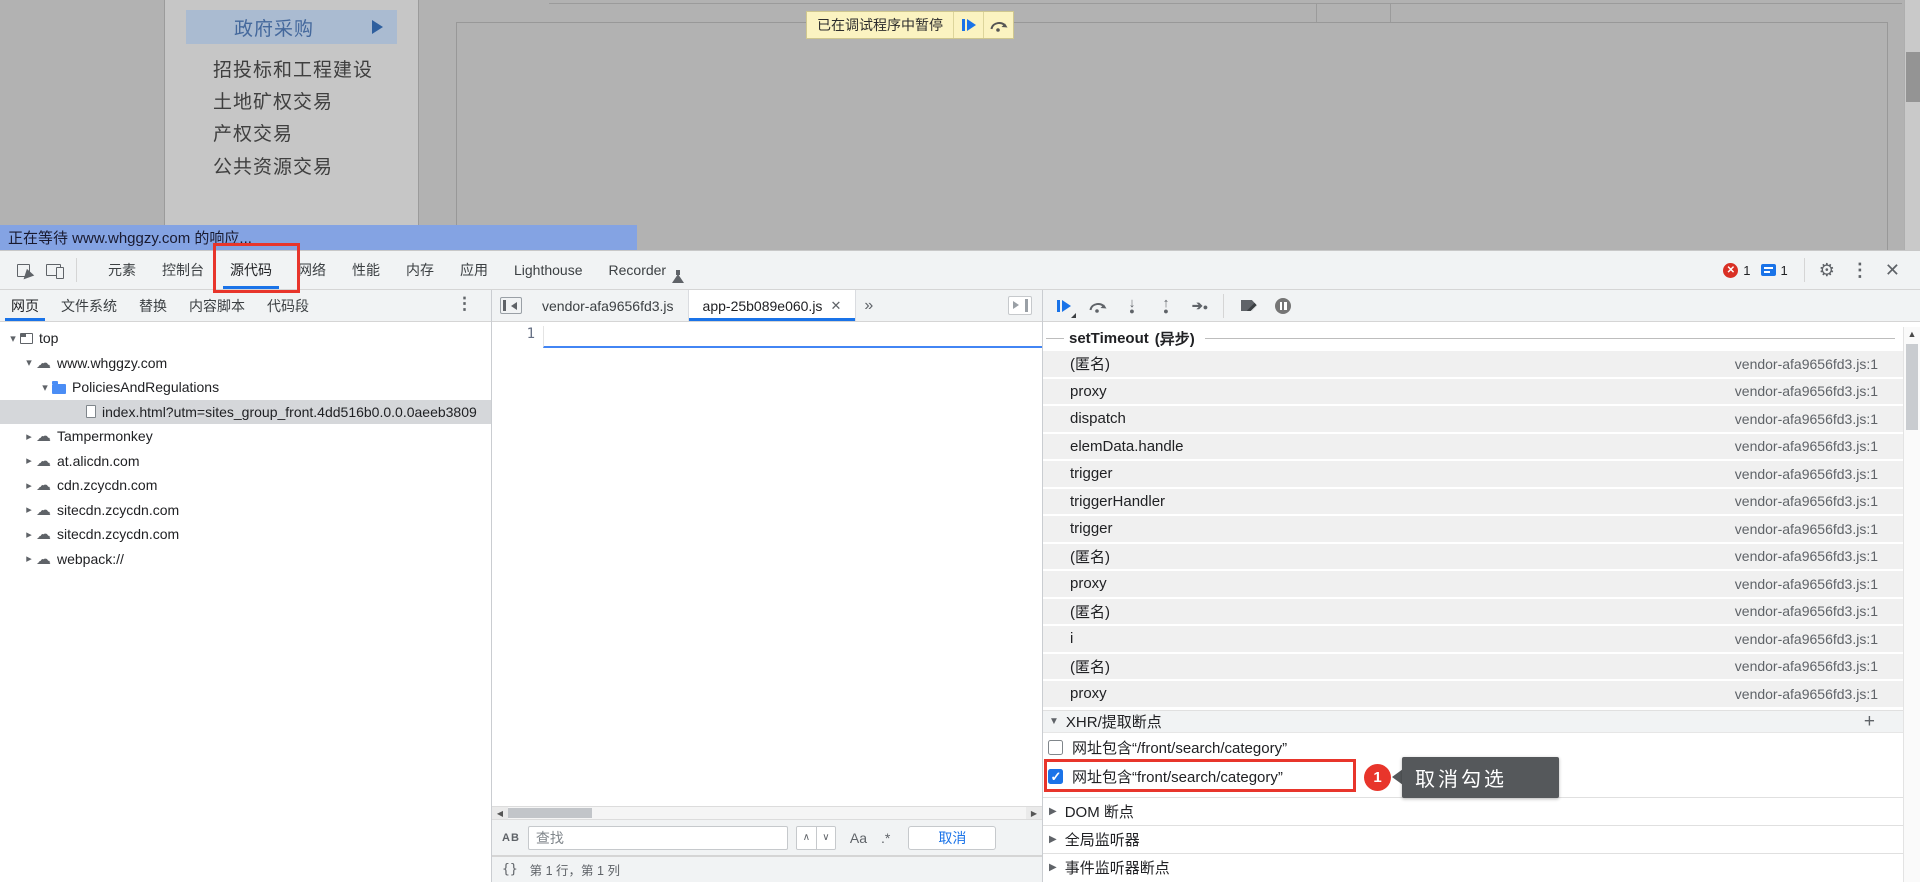 This screenshot has height=882, width=1920. What do you see at coordinates (1774, 270) in the screenshot?
I see `message-count-badge: 1` at bounding box center [1774, 270].